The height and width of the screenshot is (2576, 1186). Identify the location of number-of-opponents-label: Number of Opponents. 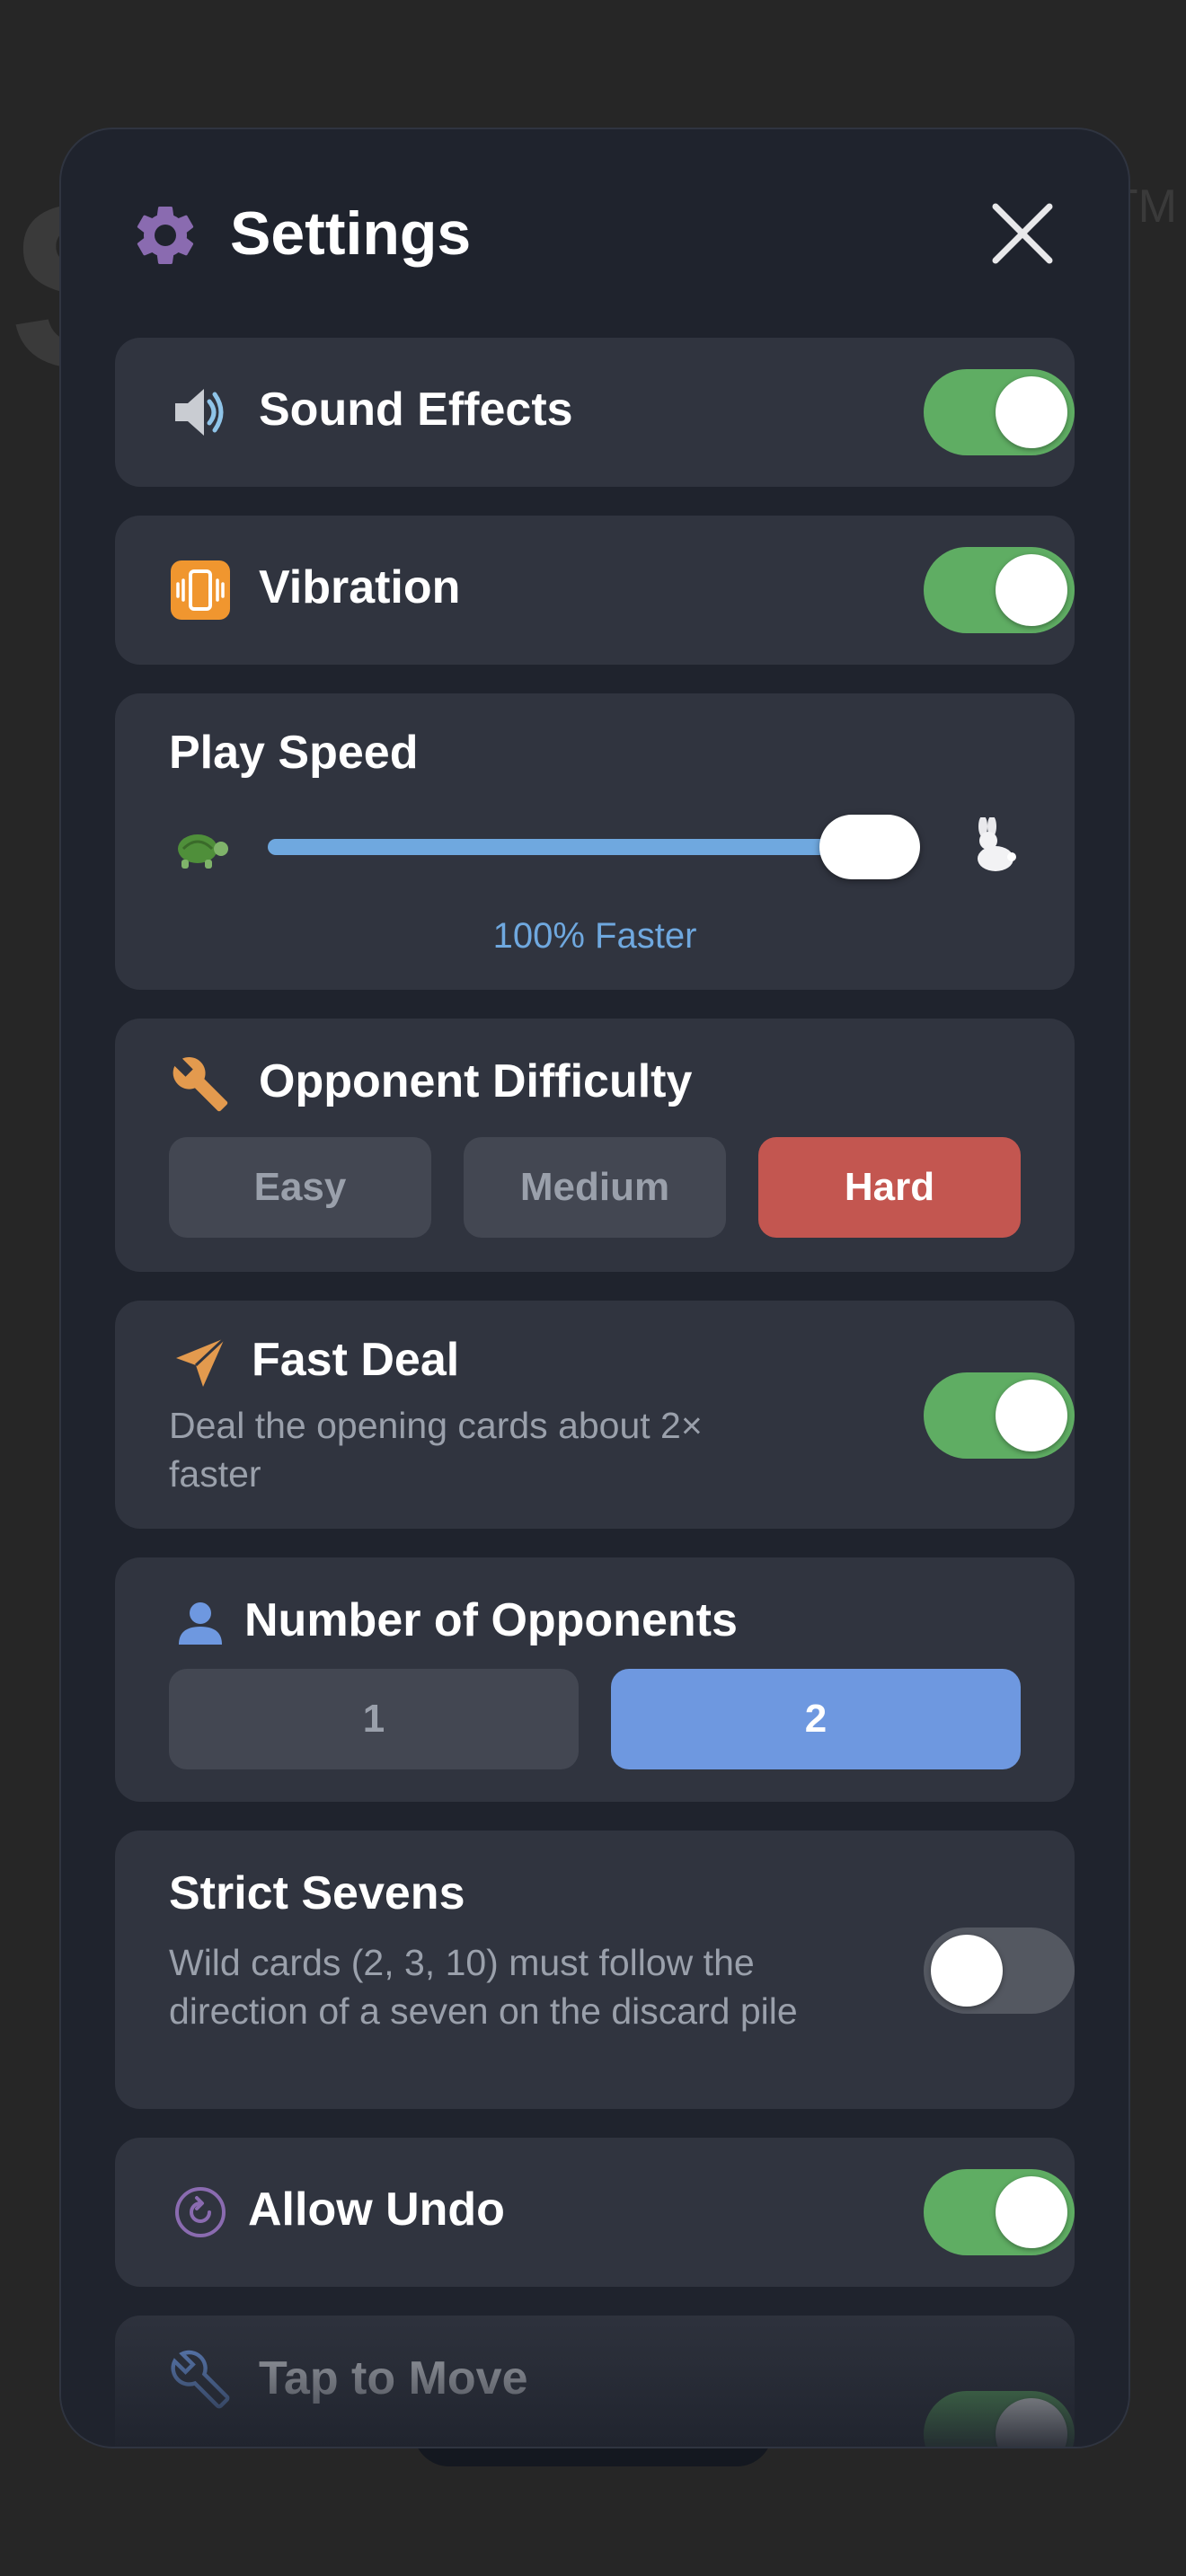
(491, 1620).